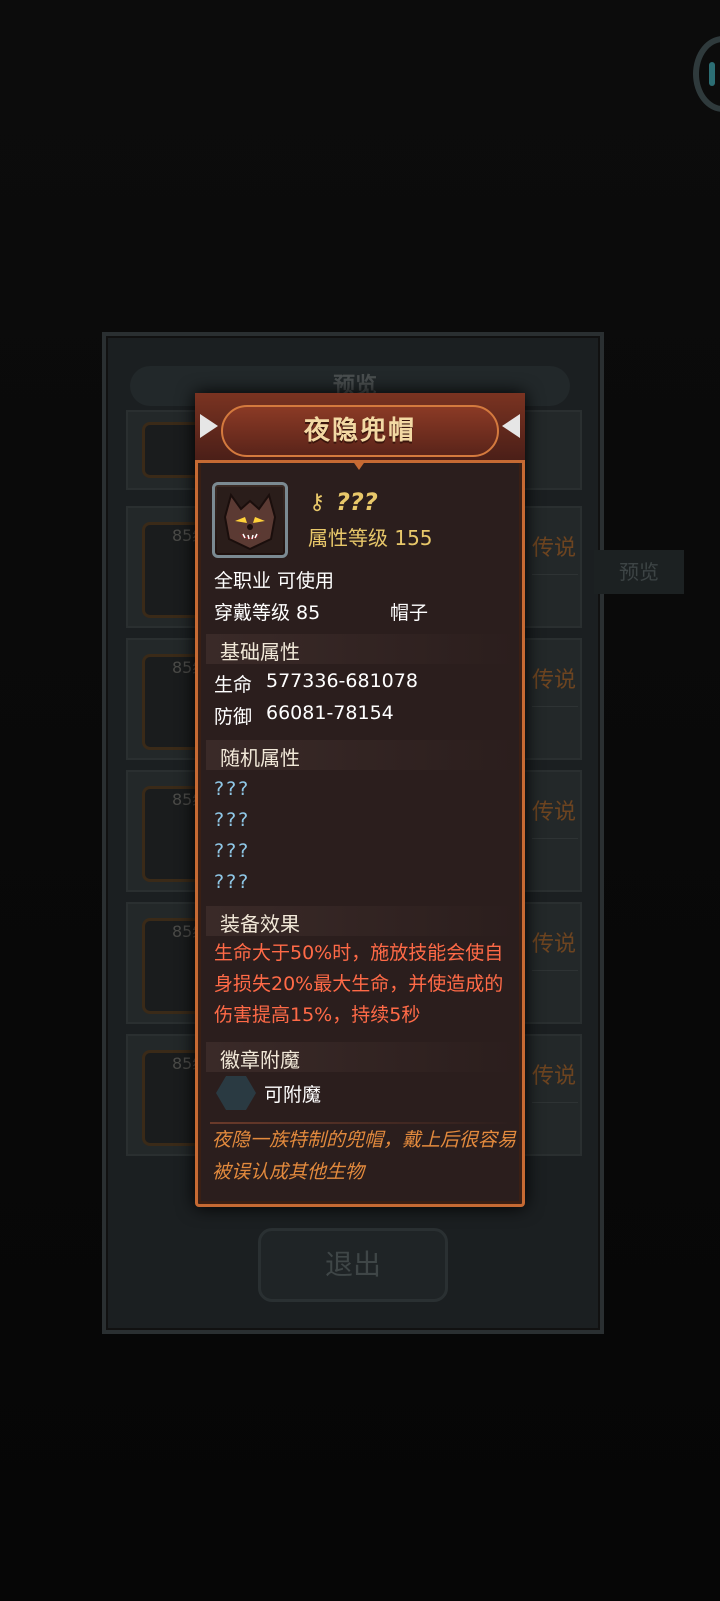  What do you see at coordinates (364, 1156) in the screenshot?
I see `item-description: 夜隐一族特制的兜帽，戴上后很容易被误认成其他生物` at bounding box center [364, 1156].